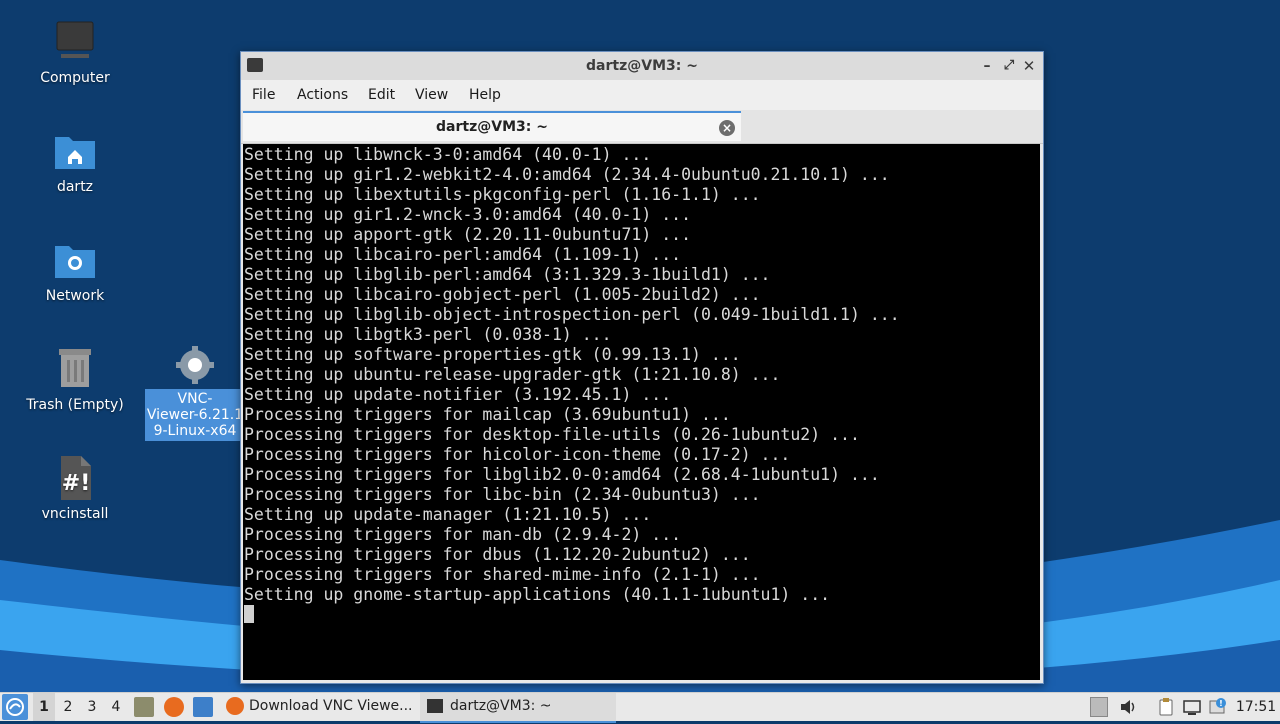 This screenshot has height=724, width=1280. What do you see at coordinates (75, 296) in the screenshot?
I see `desktop-icon-label: Network` at bounding box center [75, 296].